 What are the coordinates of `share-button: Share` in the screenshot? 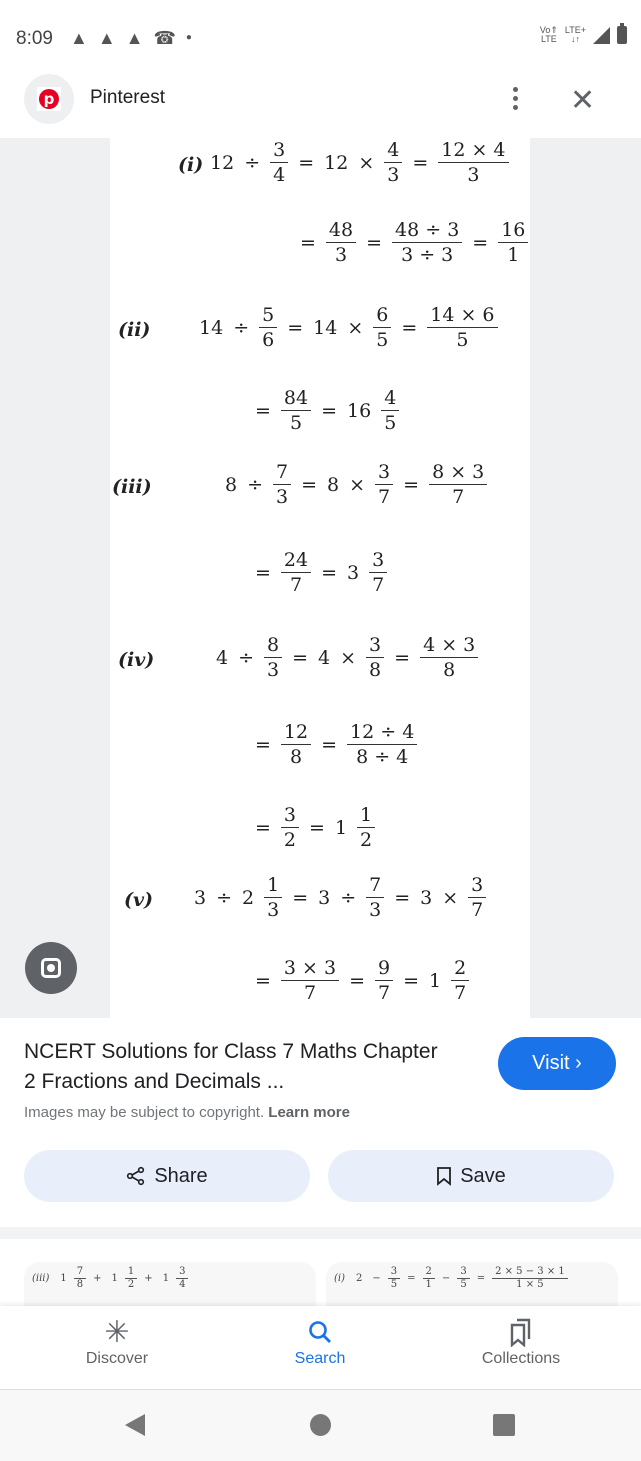 It's located at (167, 1176).